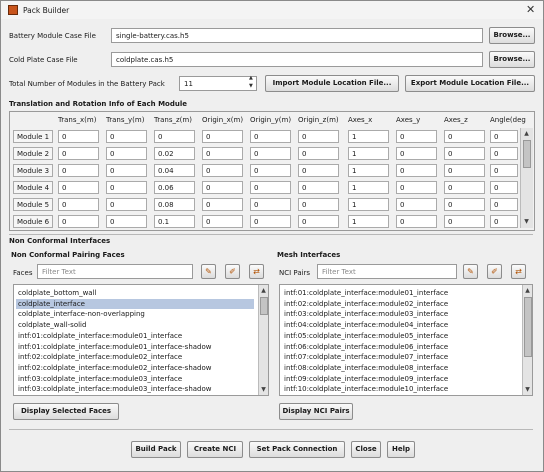 The height and width of the screenshot is (472, 544). I want to click on grid-cell: 0.08, so click(174, 204).